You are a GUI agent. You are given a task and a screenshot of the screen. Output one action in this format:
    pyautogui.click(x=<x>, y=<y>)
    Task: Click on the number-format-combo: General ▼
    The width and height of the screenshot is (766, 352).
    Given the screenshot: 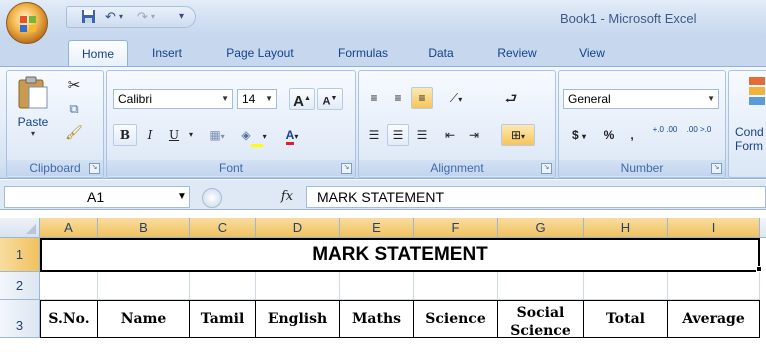 What is the action you would take?
    pyautogui.click(x=641, y=99)
    